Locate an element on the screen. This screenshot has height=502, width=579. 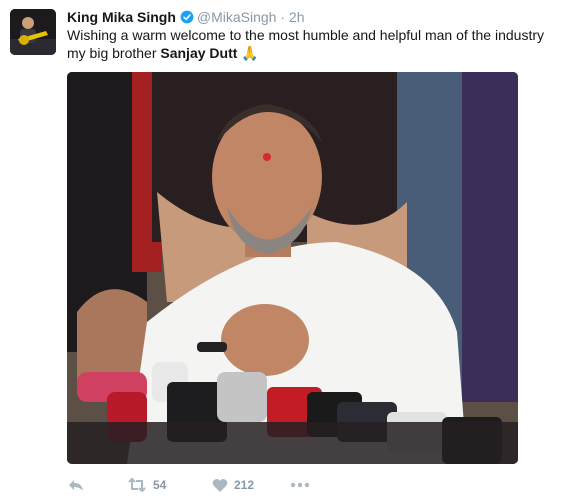
folded-hands-emoji: 🙏 is located at coordinates (250, 53).